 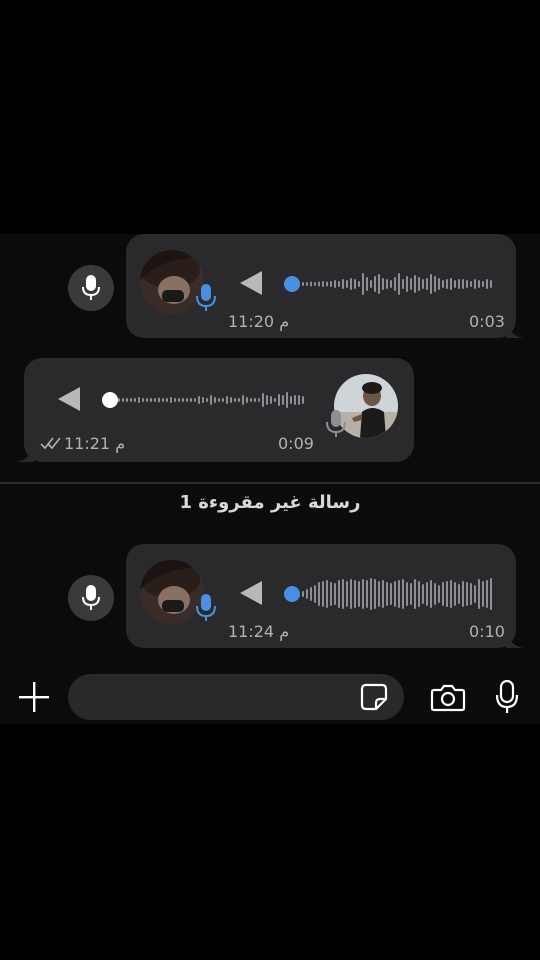 I want to click on sticker-icon, so click(x=374, y=697).